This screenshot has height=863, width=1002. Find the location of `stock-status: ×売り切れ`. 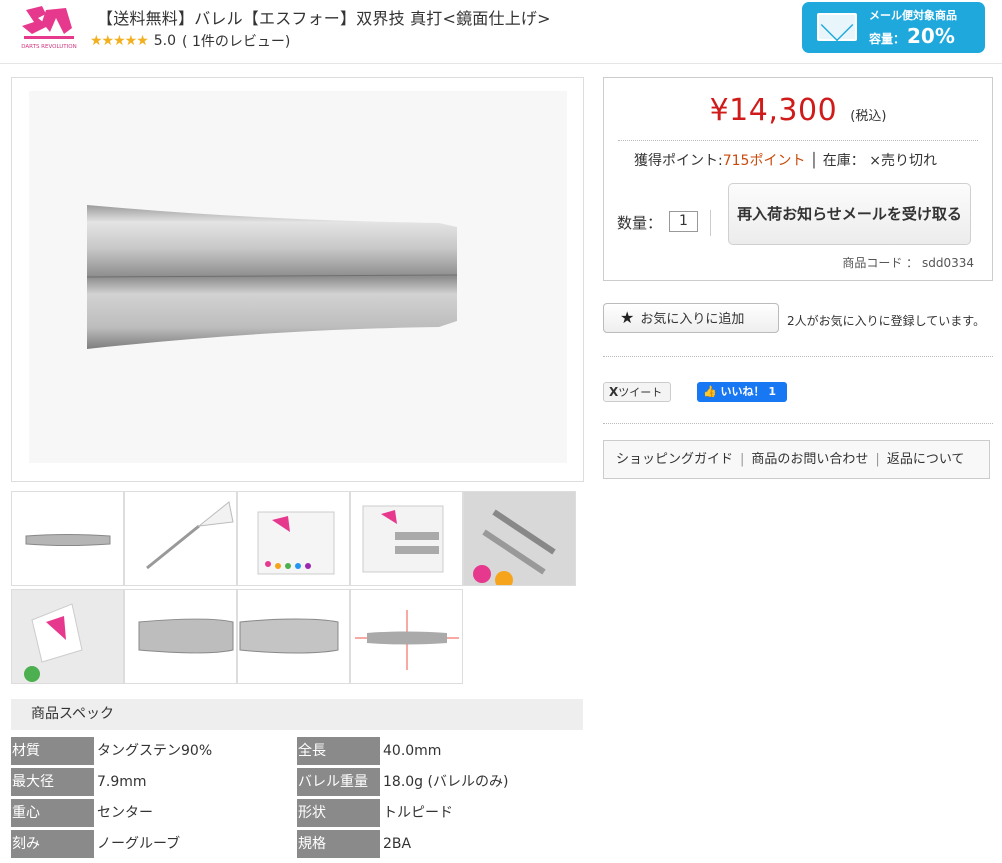

stock-status: ×売り切れ is located at coordinates (903, 161).